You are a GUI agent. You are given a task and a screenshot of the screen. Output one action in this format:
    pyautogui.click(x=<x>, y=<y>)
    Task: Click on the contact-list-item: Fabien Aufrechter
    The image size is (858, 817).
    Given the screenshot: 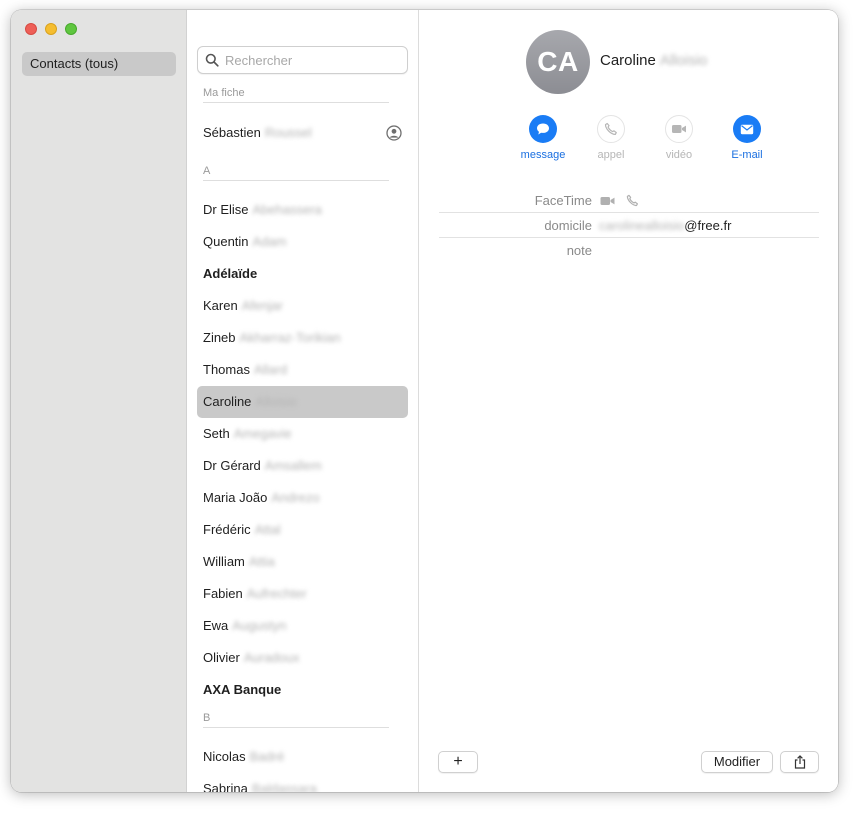 What is the action you would take?
    pyautogui.click(x=302, y=594)
    